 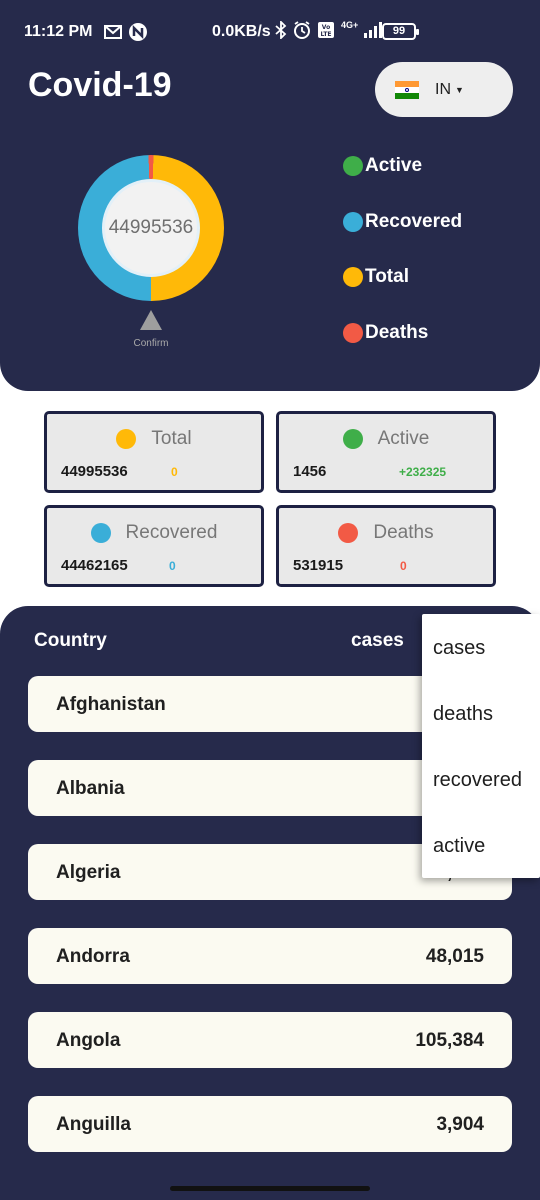 I want to click on country-code: IN, so click(x=443, y=89).